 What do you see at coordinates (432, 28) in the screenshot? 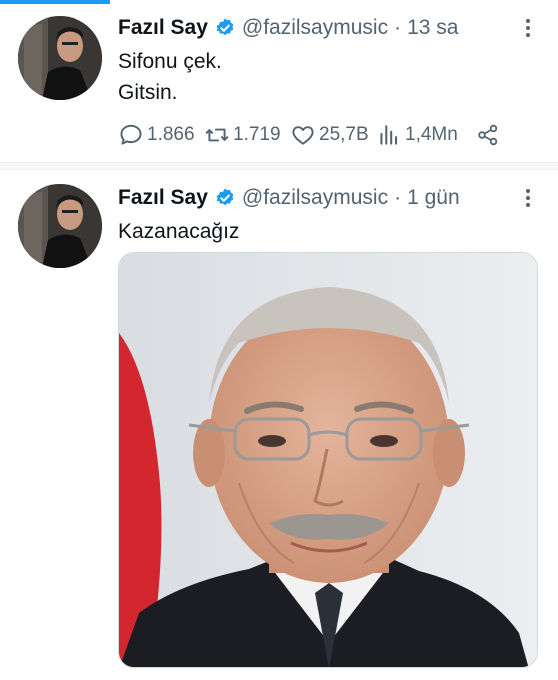
I see `tweet-timestamp: 13 sa` at bounding box center [432, 28].